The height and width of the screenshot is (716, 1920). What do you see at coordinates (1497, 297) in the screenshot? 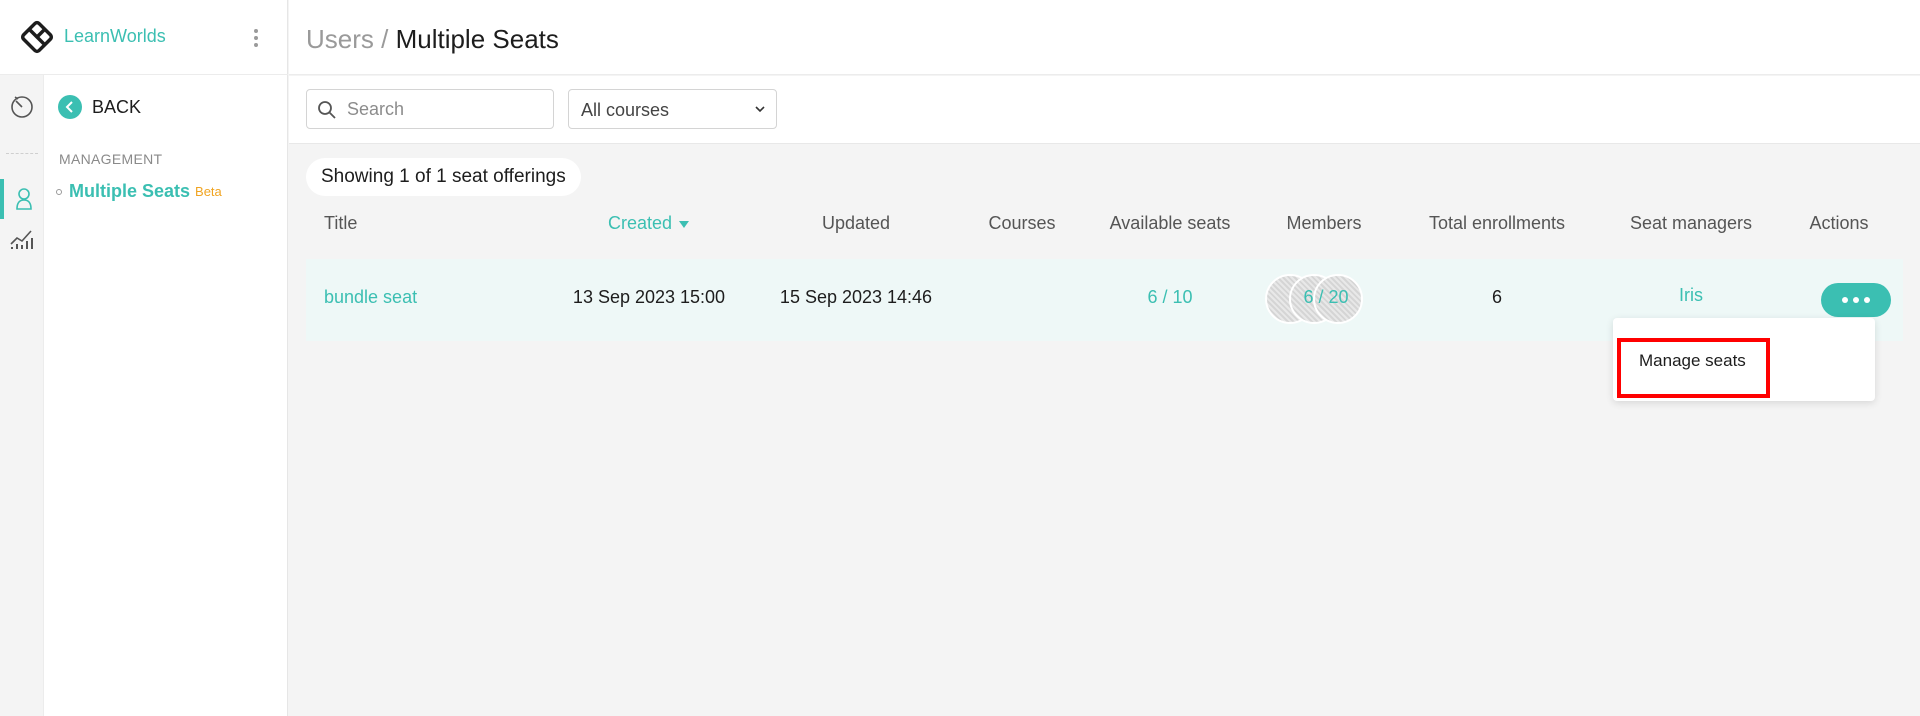
I see `total-enrollments-cell: 6` at bounding box center [1497, 297].